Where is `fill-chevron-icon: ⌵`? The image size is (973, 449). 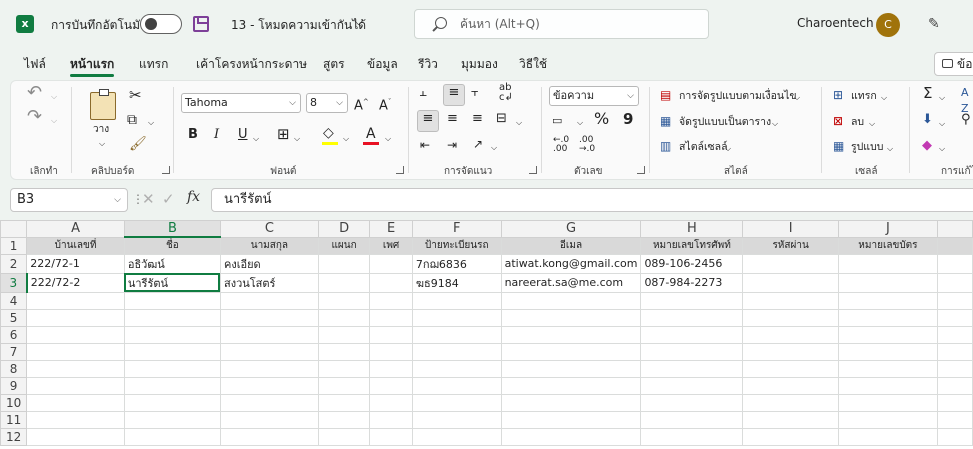 fill-chevron-icon: ⌵ is located at coordinates (346, 139).